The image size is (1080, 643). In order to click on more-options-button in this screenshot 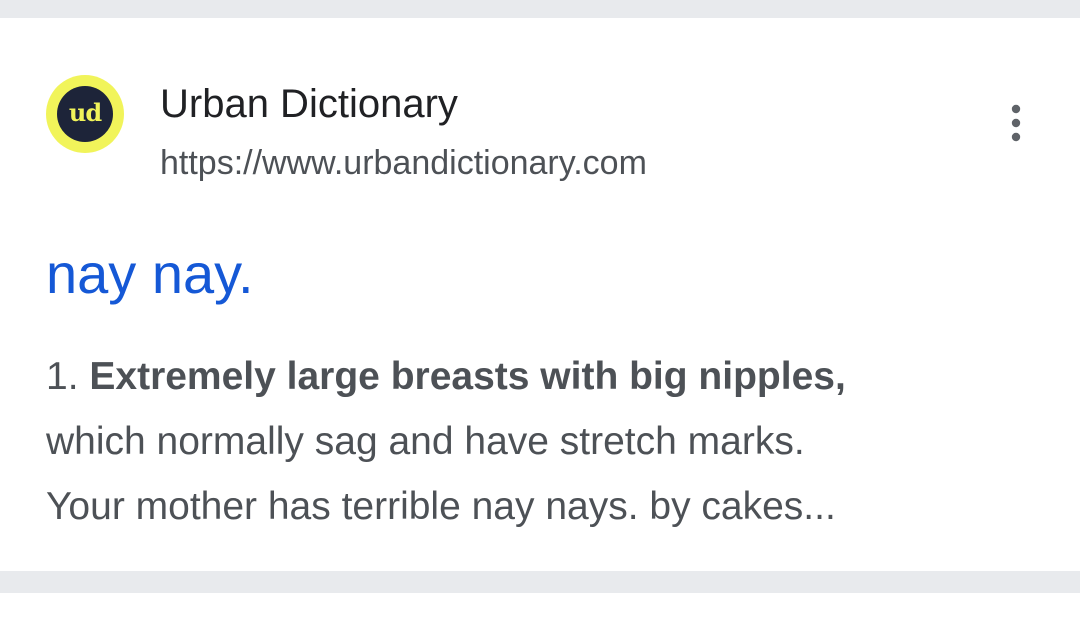, I will do `click(1016, 123)`.